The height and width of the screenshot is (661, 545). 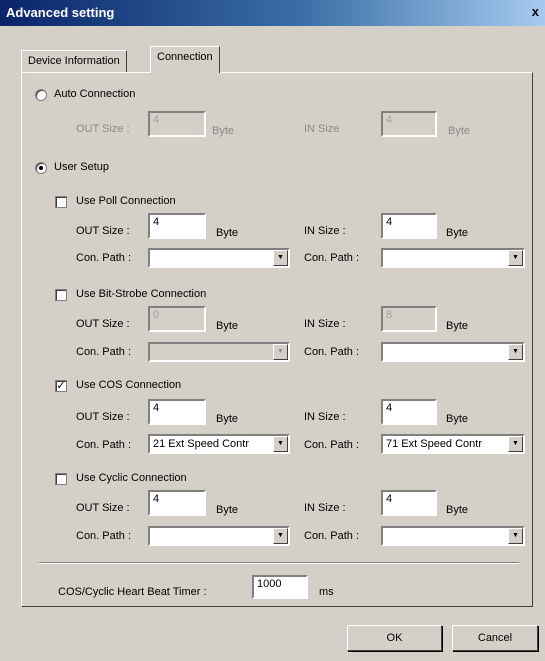 I want to click on cos-out-path-value: 21 Ext Speed Contr, so click(x=201, y=444).